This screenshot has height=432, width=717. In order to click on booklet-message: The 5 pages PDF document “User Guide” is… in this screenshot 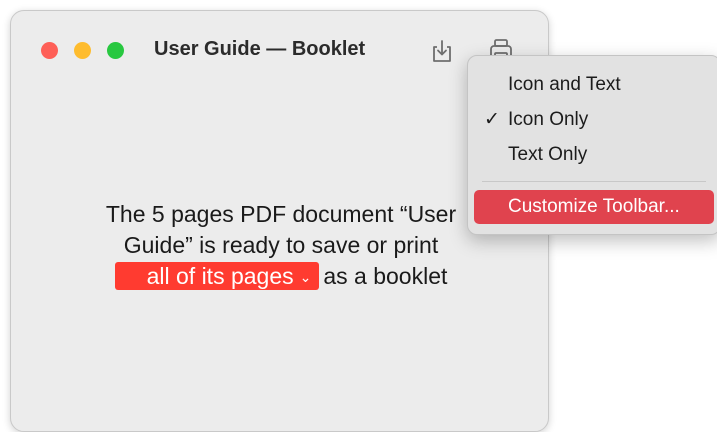, I will do `click(281, 245)`.